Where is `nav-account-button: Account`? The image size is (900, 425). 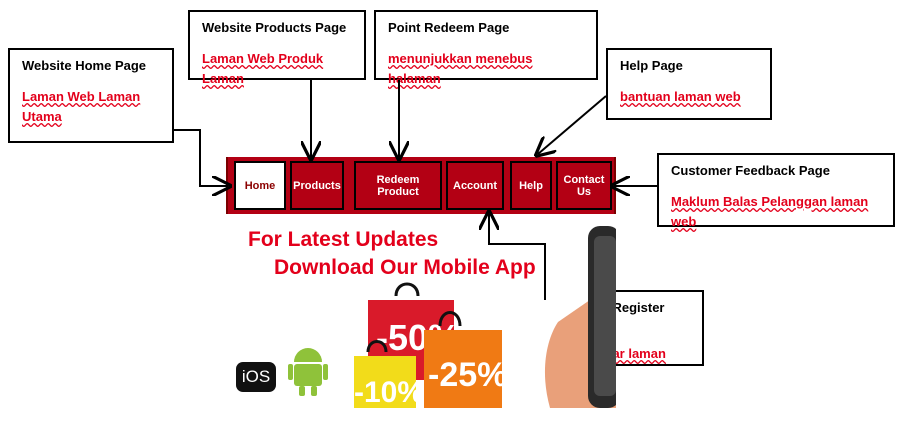
nav-account-button: Account is located at coordinates (475, 185).